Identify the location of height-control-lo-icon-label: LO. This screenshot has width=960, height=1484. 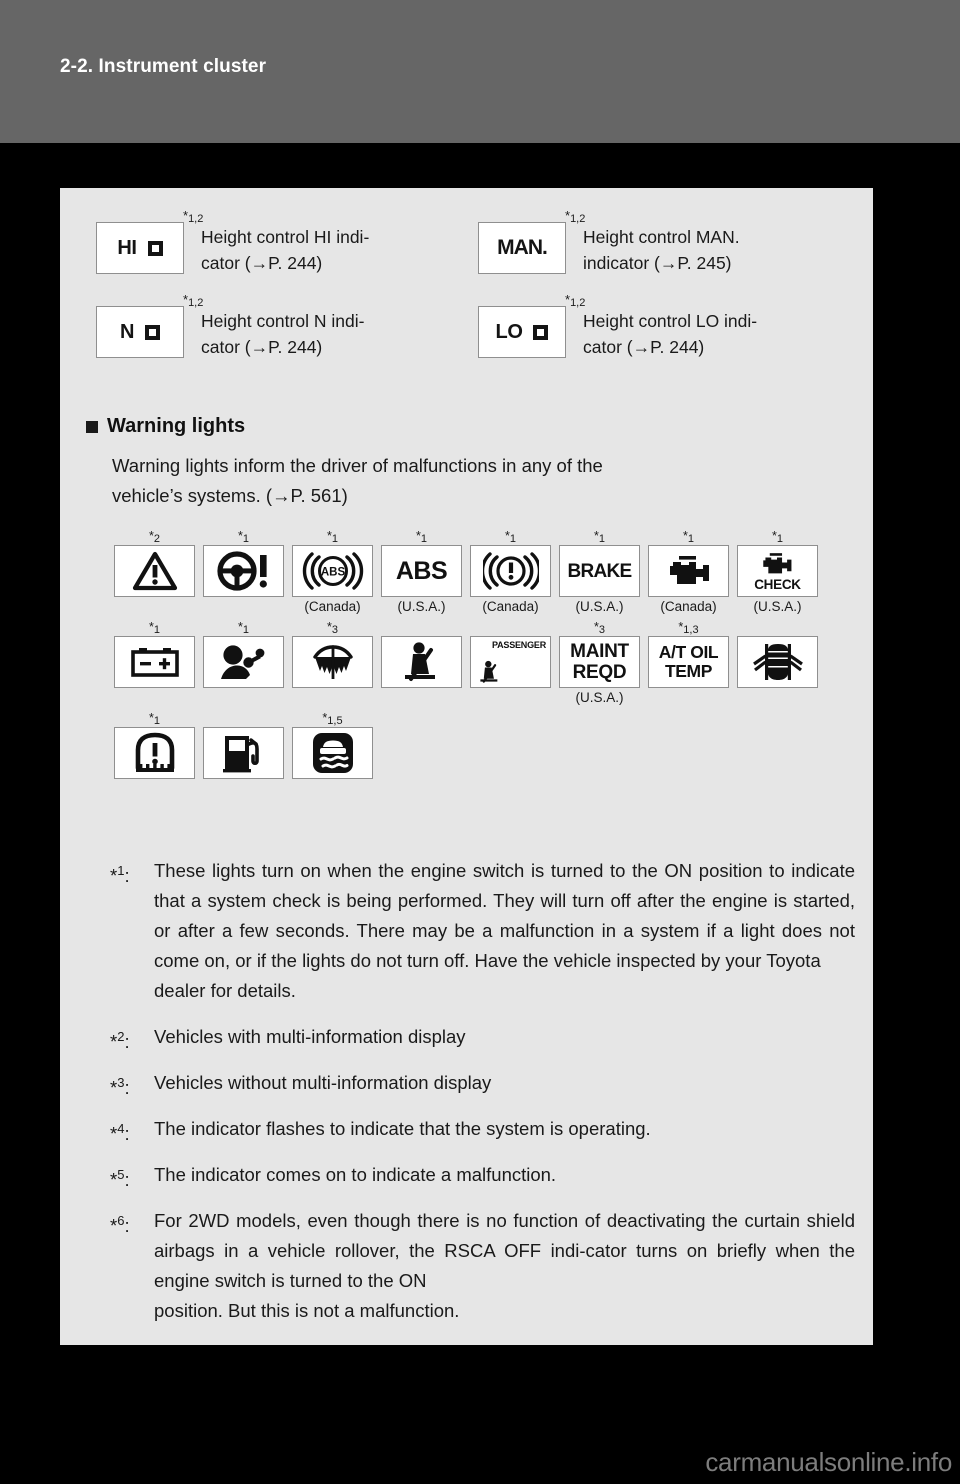
(509, 331).